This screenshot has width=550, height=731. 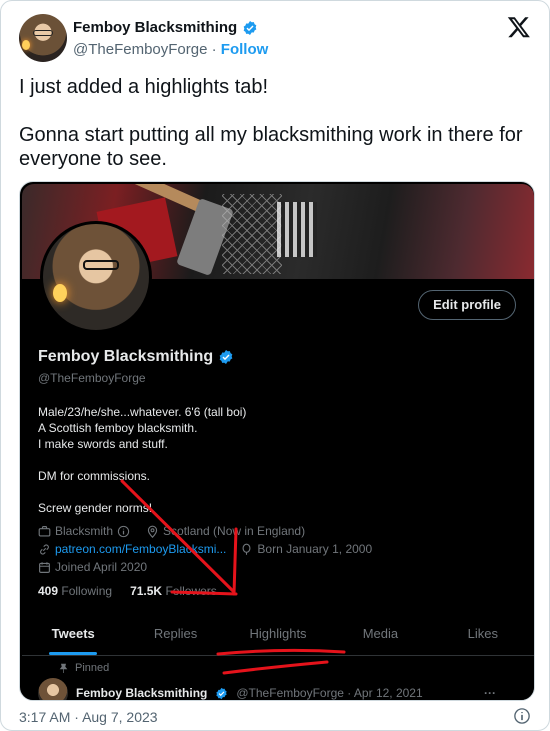 I want to click on briefcase-icon, so click(x=44, y=531).